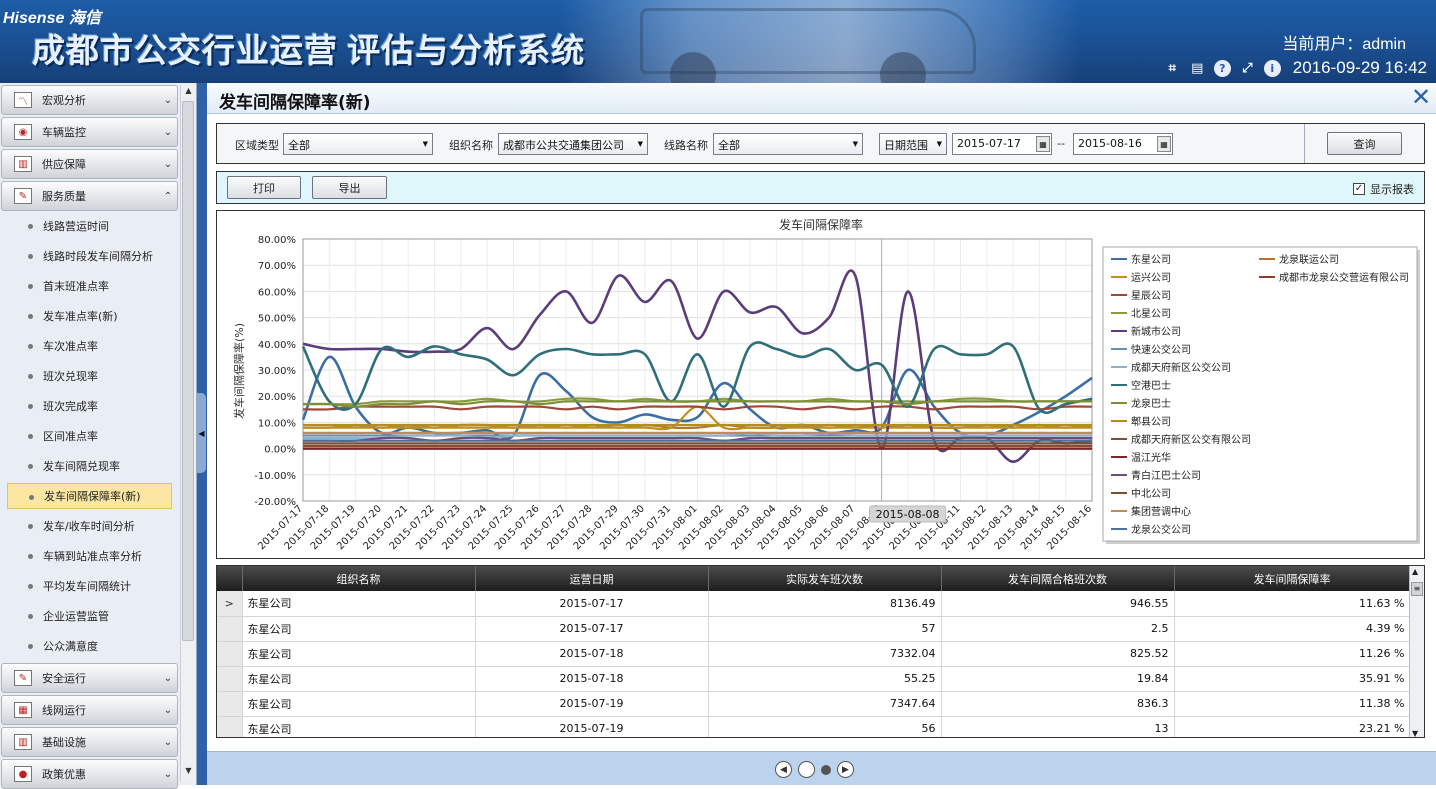 The height and width of the screenshot is (789, 1436). What do you see at coordinates (1058, 629) in the screenshot?
I see `cell-qualified: 2.5` at bounding box center [1058, 629].